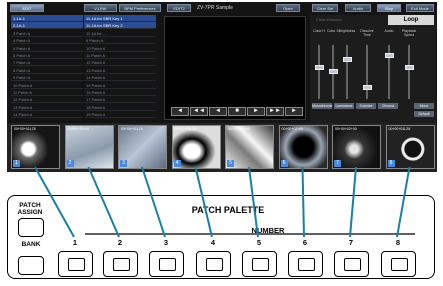 The height and width of the screenshot is (286, 443). What do you see at coordinates (78, 129) in the screenshot?
I see `thumbnail-timecode: 00+00+35+00` at bounding box center [78, 129].